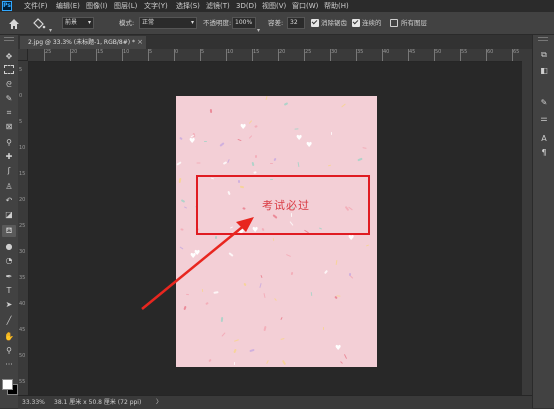 The height and width of the screenshot is (409, 554). What do you see at coordinates (159, 402) in the screenshot?
I see `status-menu-arrow: 〉` at bounding box center [159, 402].